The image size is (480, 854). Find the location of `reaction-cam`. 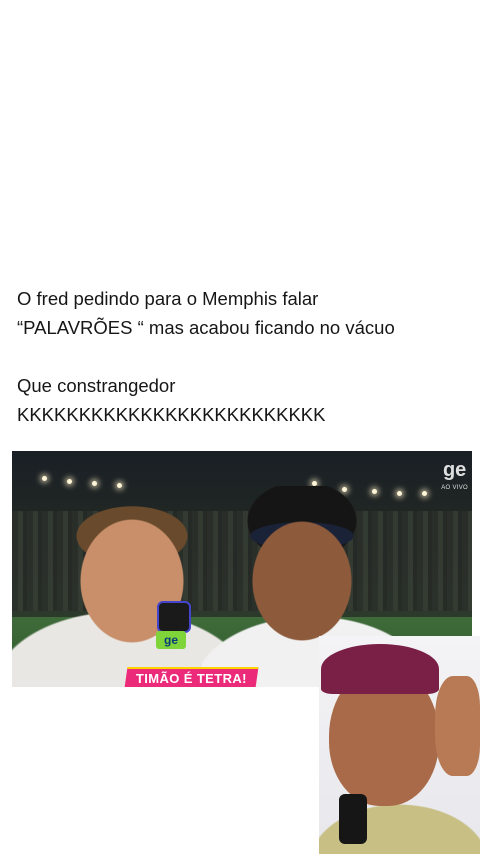

reaction-cam is located at coordinates (399, 745).